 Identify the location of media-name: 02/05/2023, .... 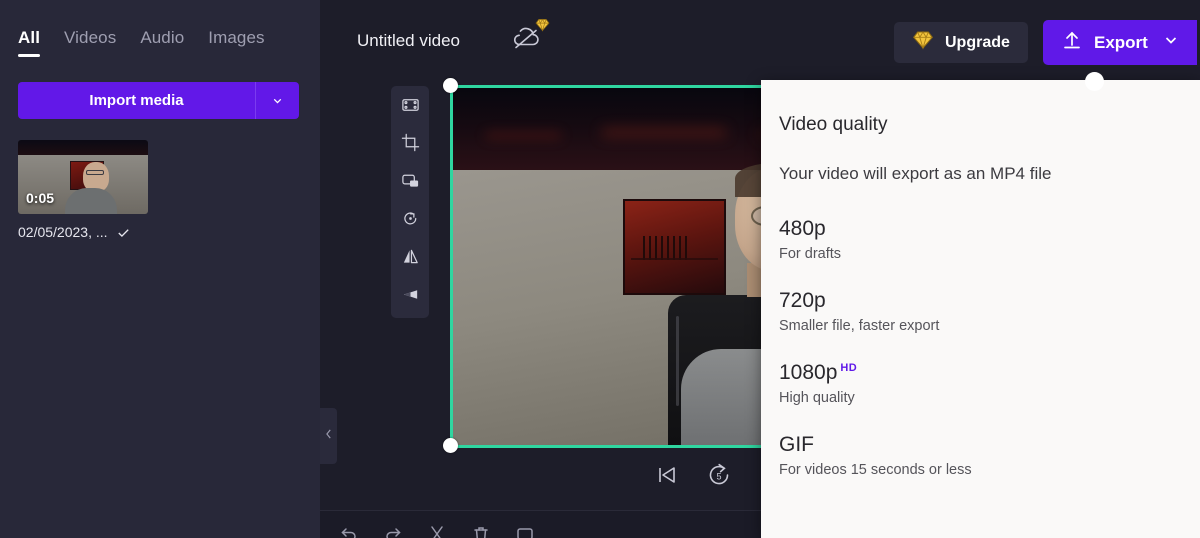
(63, 232).